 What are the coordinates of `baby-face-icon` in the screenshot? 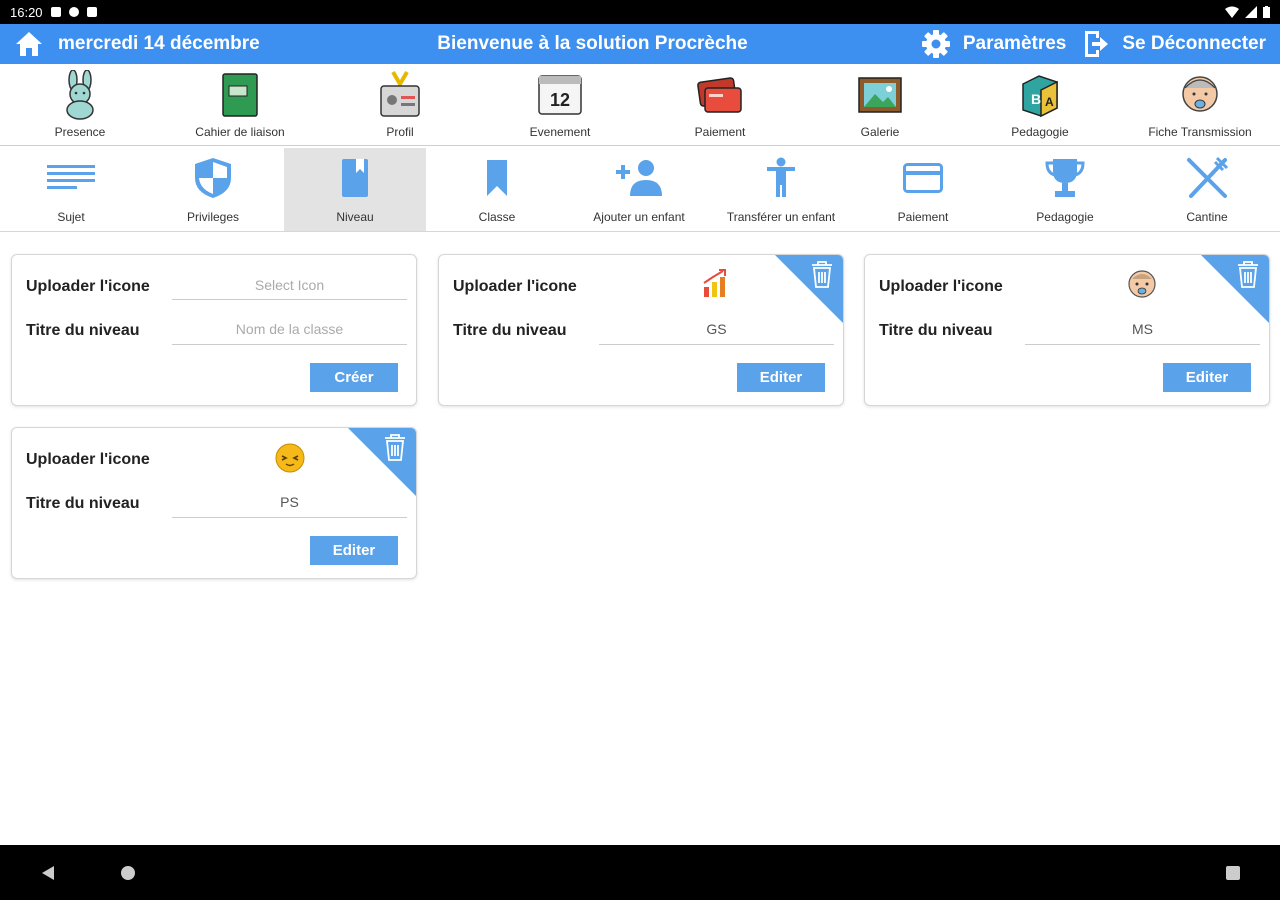 It's located at (1142, 286).